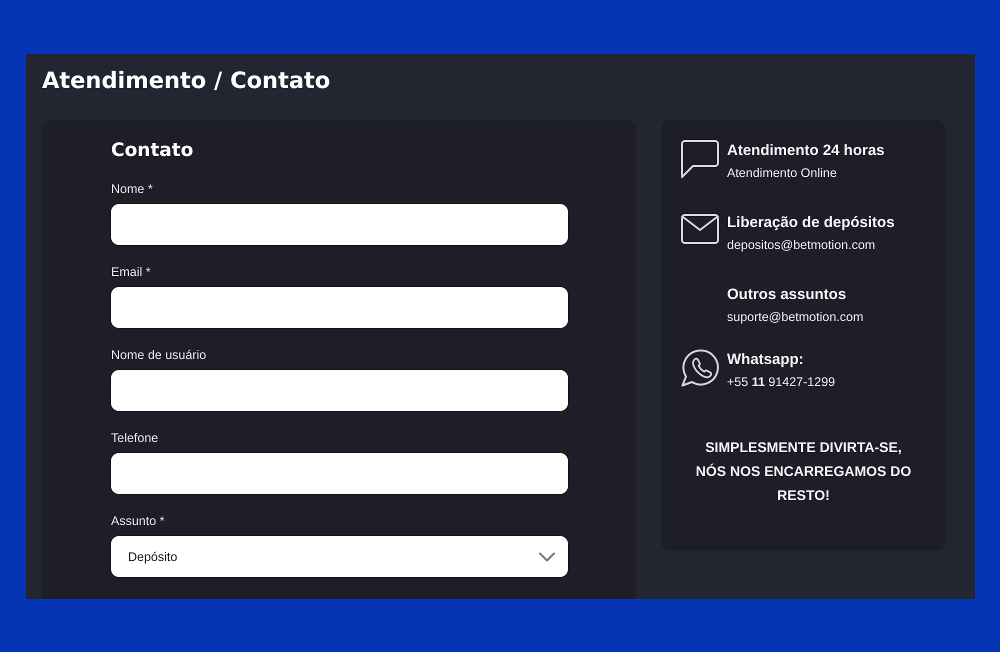 This screenshot has height=652, width=1000. I want to click on contact-detail: suporte@betmotion.com, so click(795, 317).